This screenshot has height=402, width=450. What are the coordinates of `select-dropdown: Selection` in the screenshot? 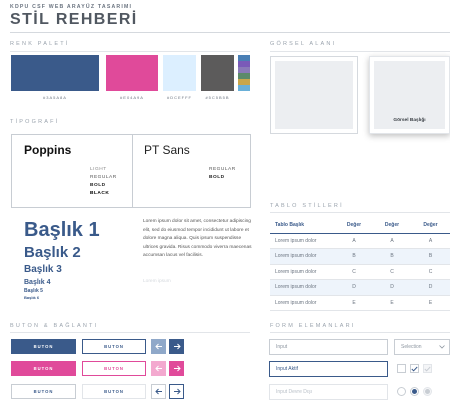 It's located at (422, 347).